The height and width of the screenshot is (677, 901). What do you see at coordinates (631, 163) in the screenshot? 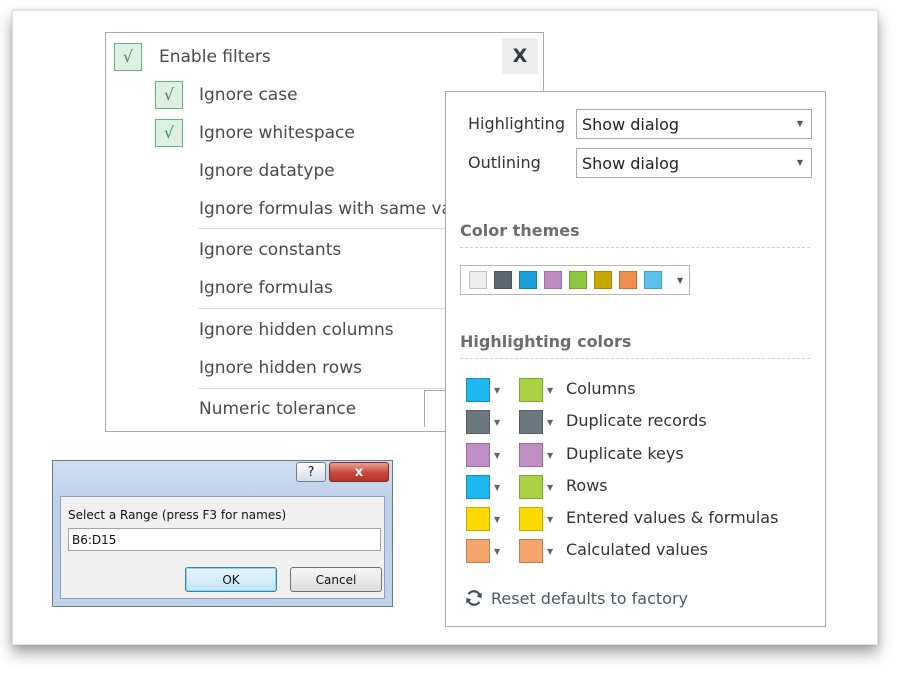
I see `outlining-select-value: Show dialog` at bounding box center [631, 163].